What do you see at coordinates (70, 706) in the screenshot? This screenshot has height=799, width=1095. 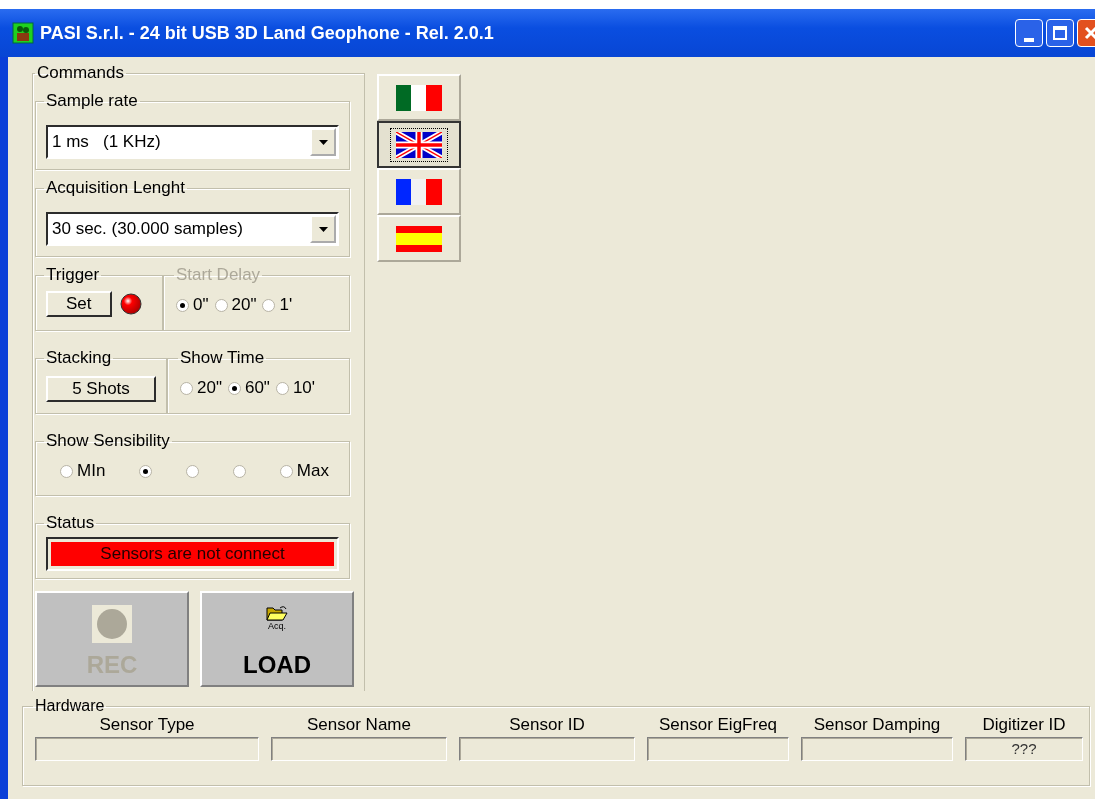 I see `group-label: Hardware` at bounding box center [70, 706].